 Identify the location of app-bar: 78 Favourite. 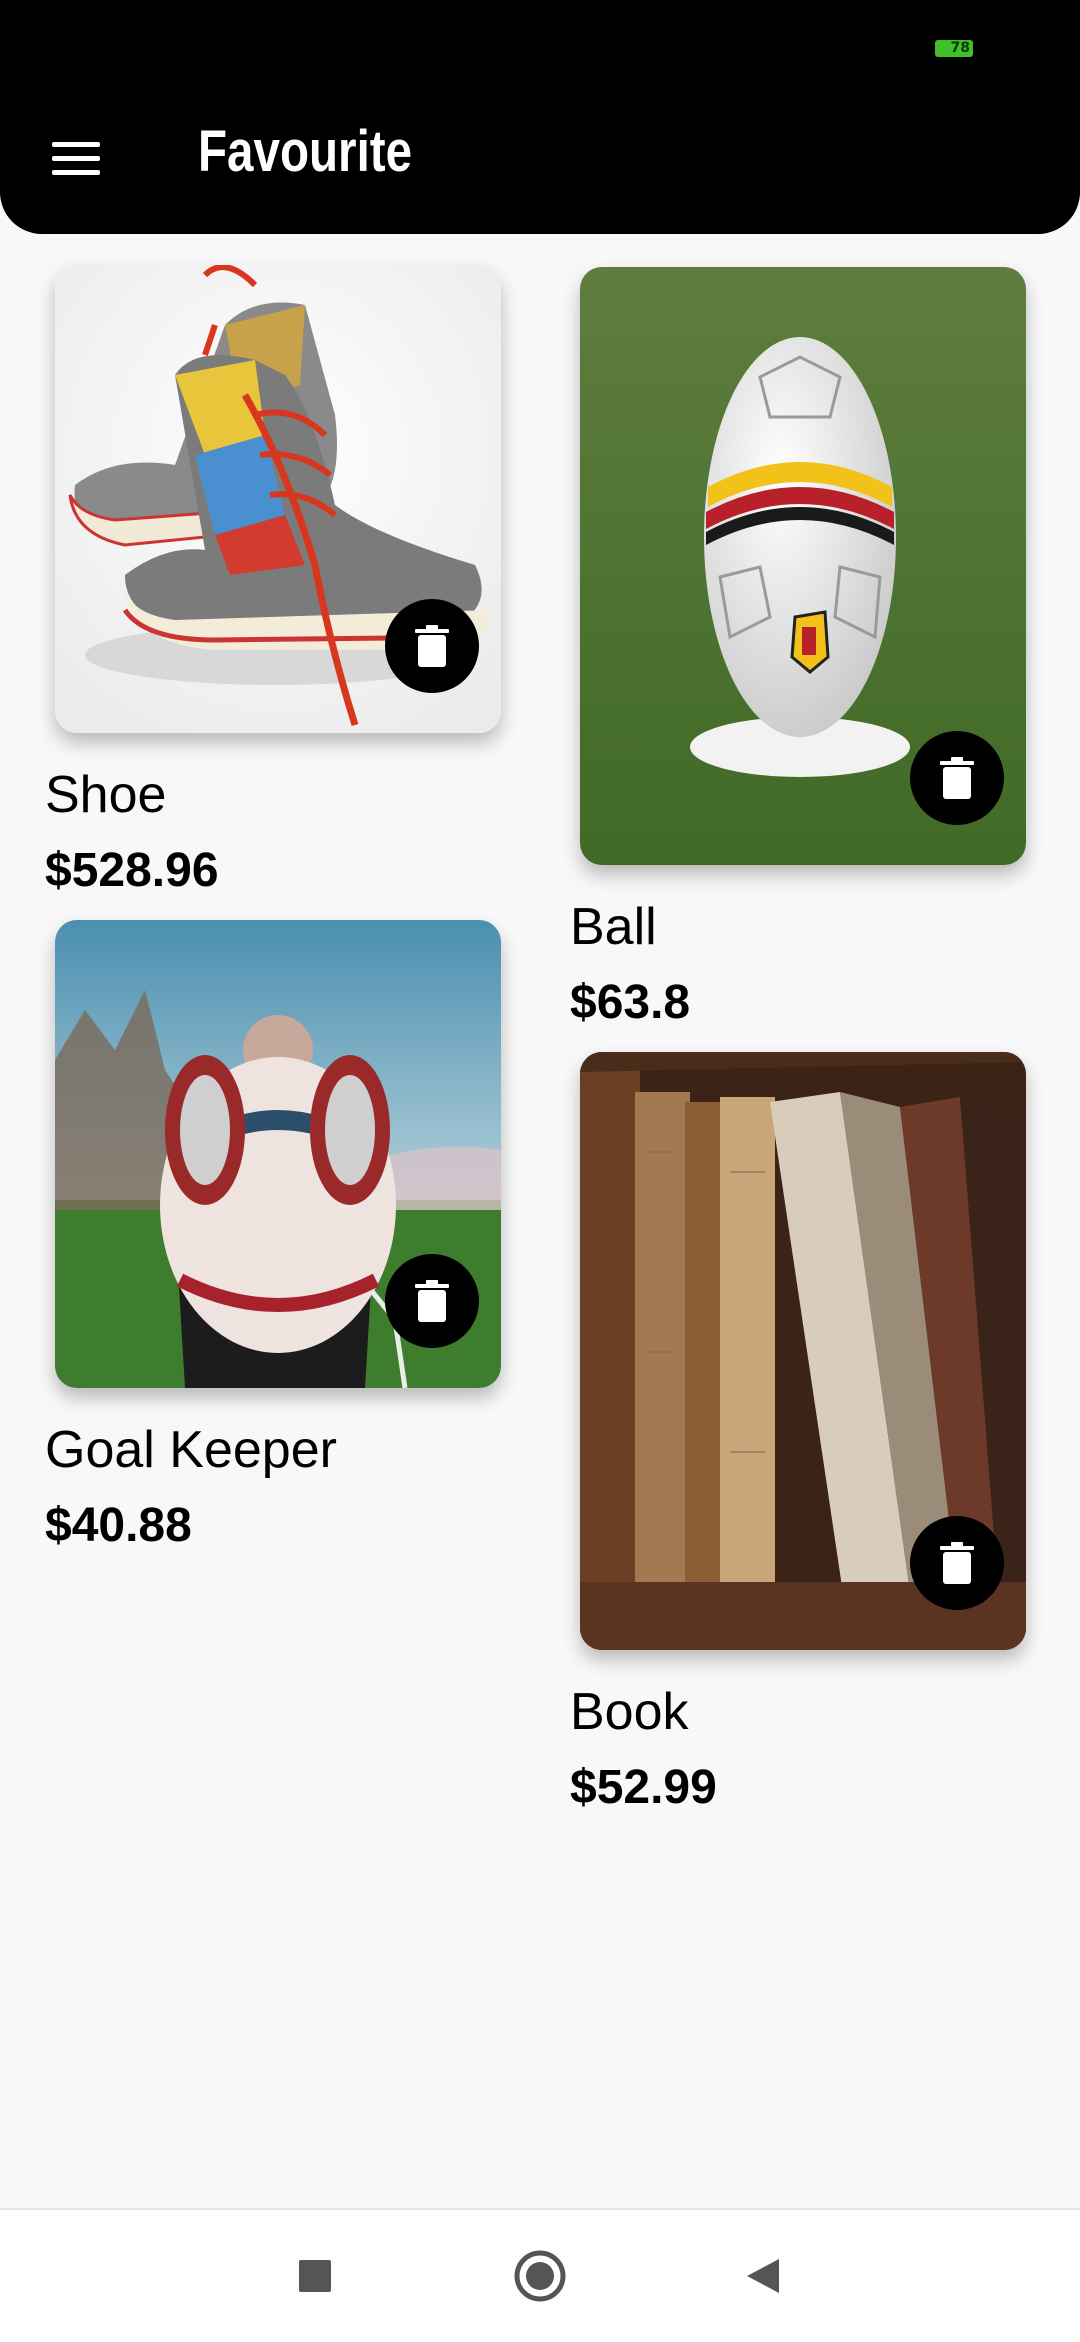
(540, 117).